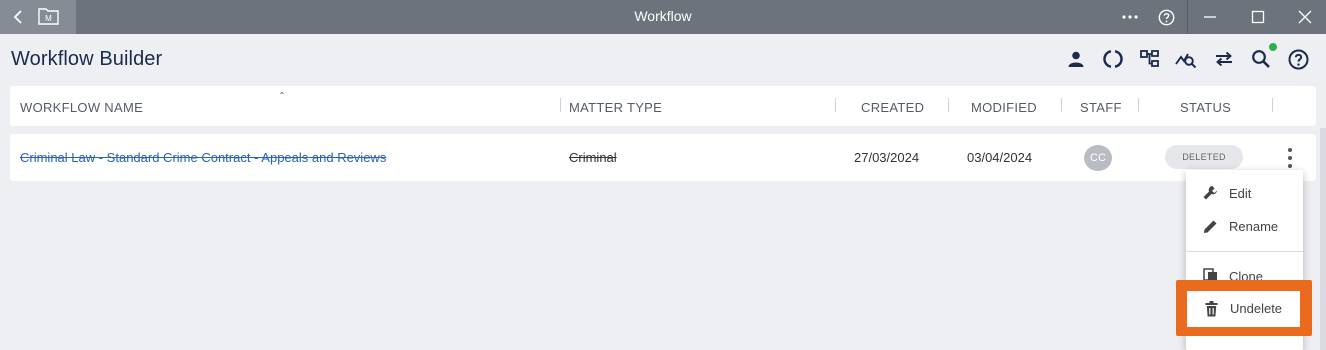 The height and width of the screenshot is (350, 1326). Describe the element at coordinates (1000, 157) in the screenshot. I see `modified-date-cell: 03/04/2024` at that location.